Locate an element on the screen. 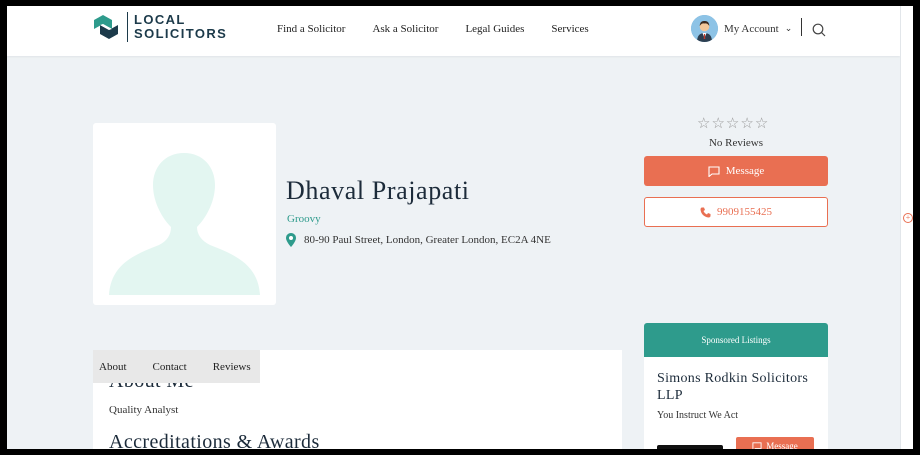  sponsored-firm-name: Simons Rodkin Solicitors LLP is located at coordinates (737, 387).